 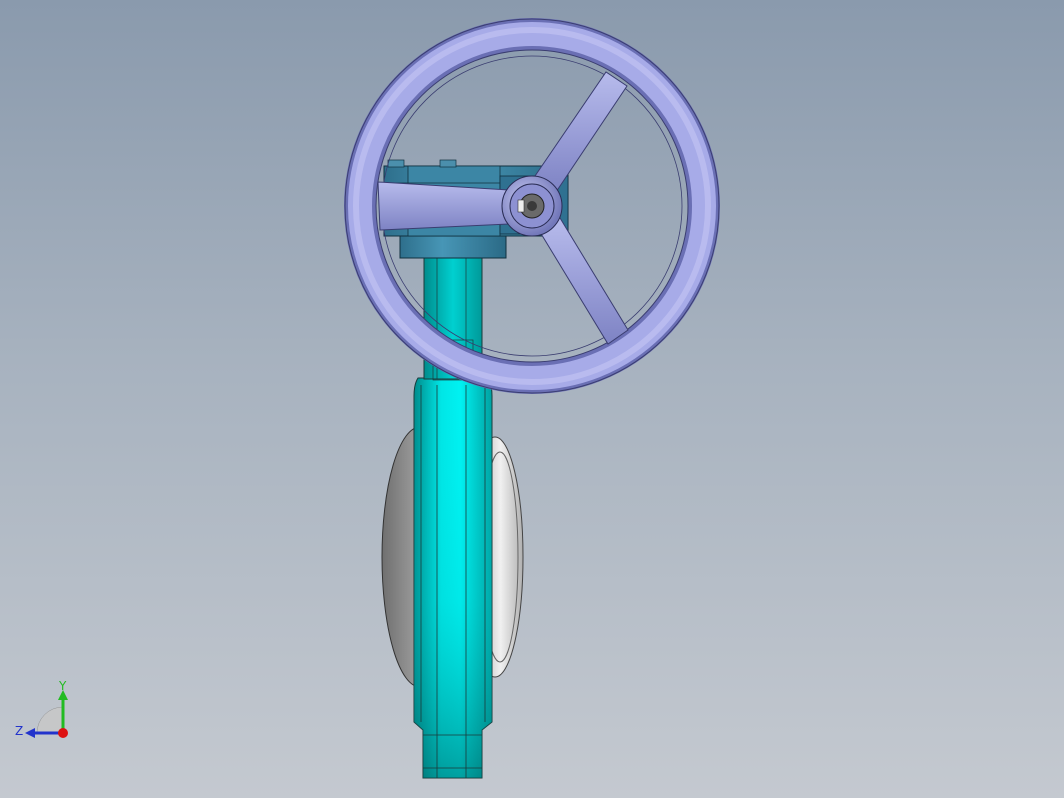 I want to click on handwheel-hub, so click(x=532, y=206).